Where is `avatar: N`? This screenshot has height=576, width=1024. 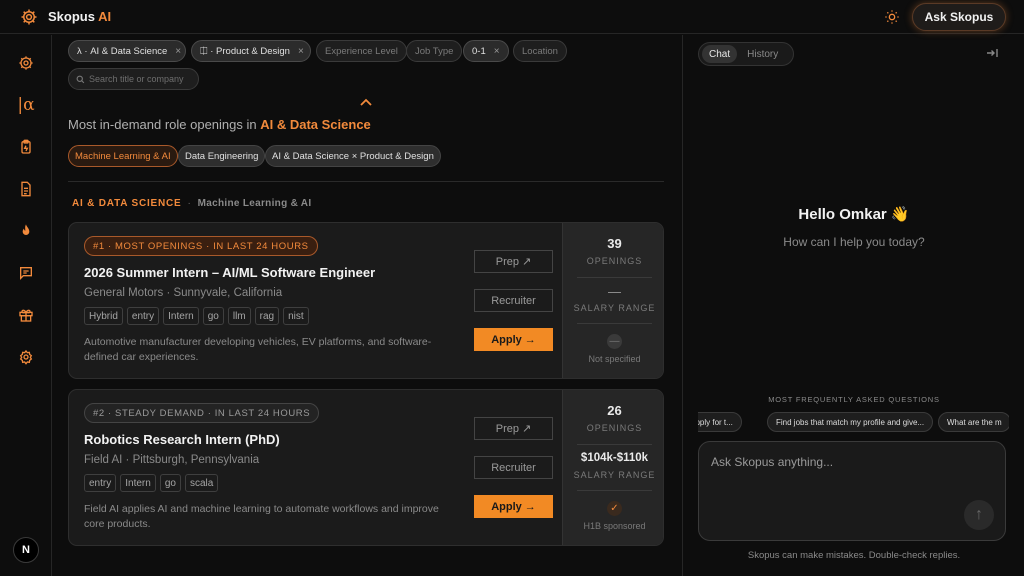 avatar: N is located at coordinates (26, 550).